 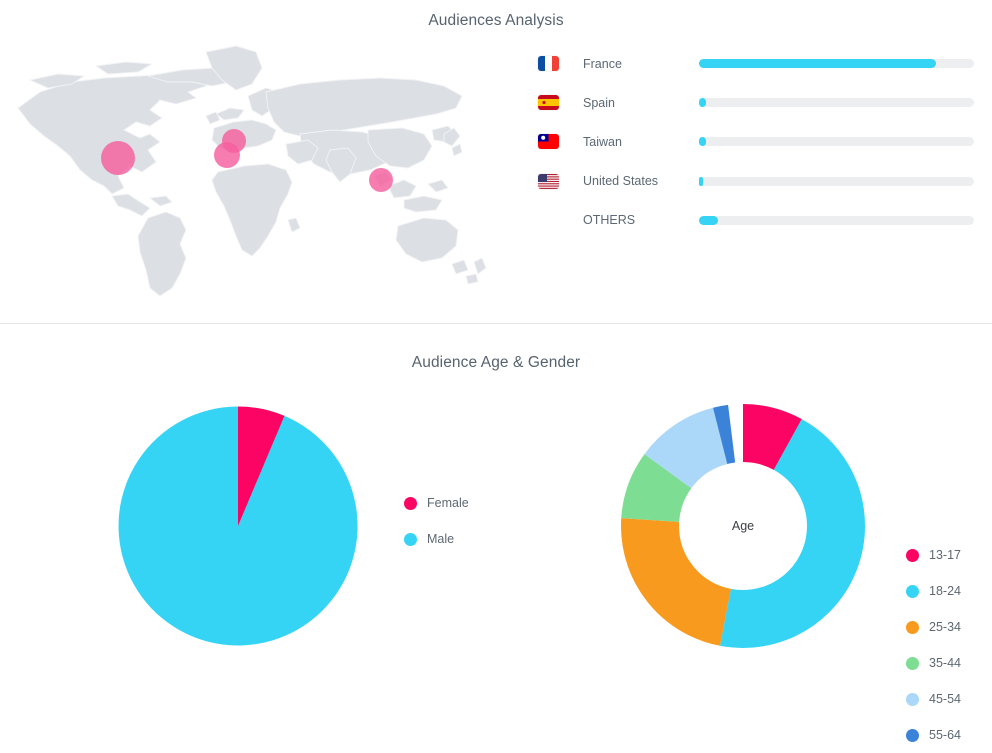 What do you see at coordinates (496, 20) in the screenshot?
I see `page-title: Audiences Analysis` at bounding box center [496, 20].